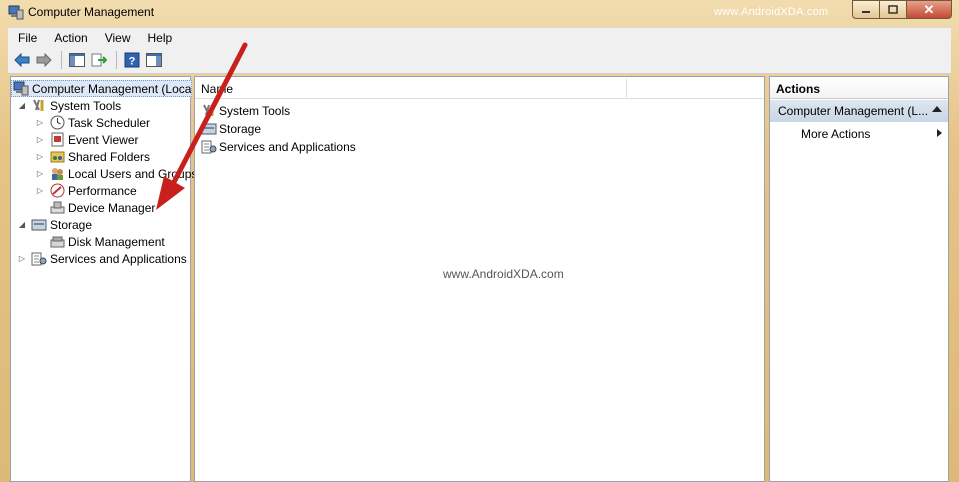  What do you see at coordinates (892, 9) in the screenshot?
I see `maximize-button` at bounding box center [892, 9].